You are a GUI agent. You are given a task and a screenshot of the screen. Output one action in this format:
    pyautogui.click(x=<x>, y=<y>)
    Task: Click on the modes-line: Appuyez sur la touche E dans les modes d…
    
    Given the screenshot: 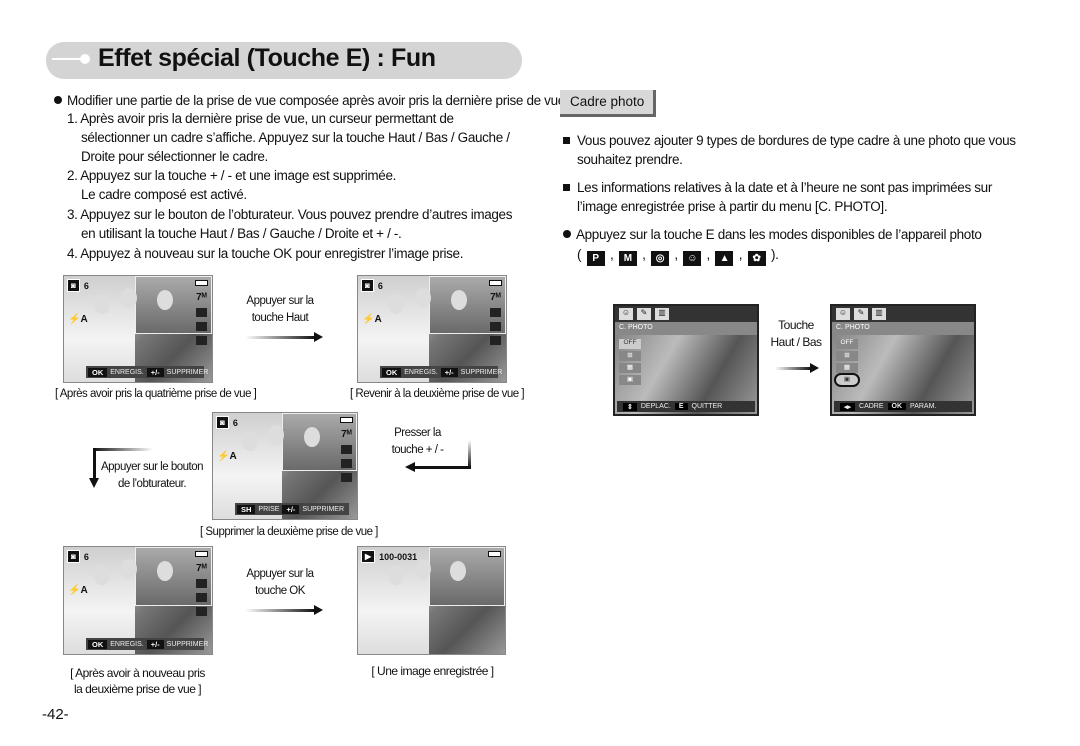 What is the action you would take?
    pyautogui.click(x=772, y=234)
    